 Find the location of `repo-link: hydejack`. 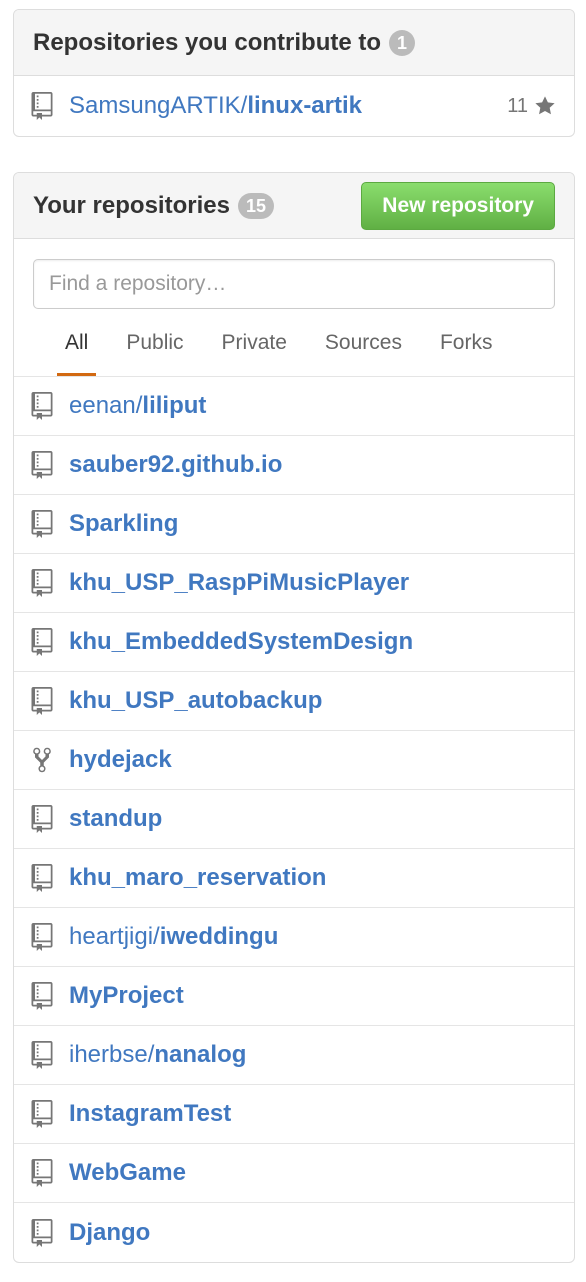

repo-link: hydejack is located at coordinates (120, 760).